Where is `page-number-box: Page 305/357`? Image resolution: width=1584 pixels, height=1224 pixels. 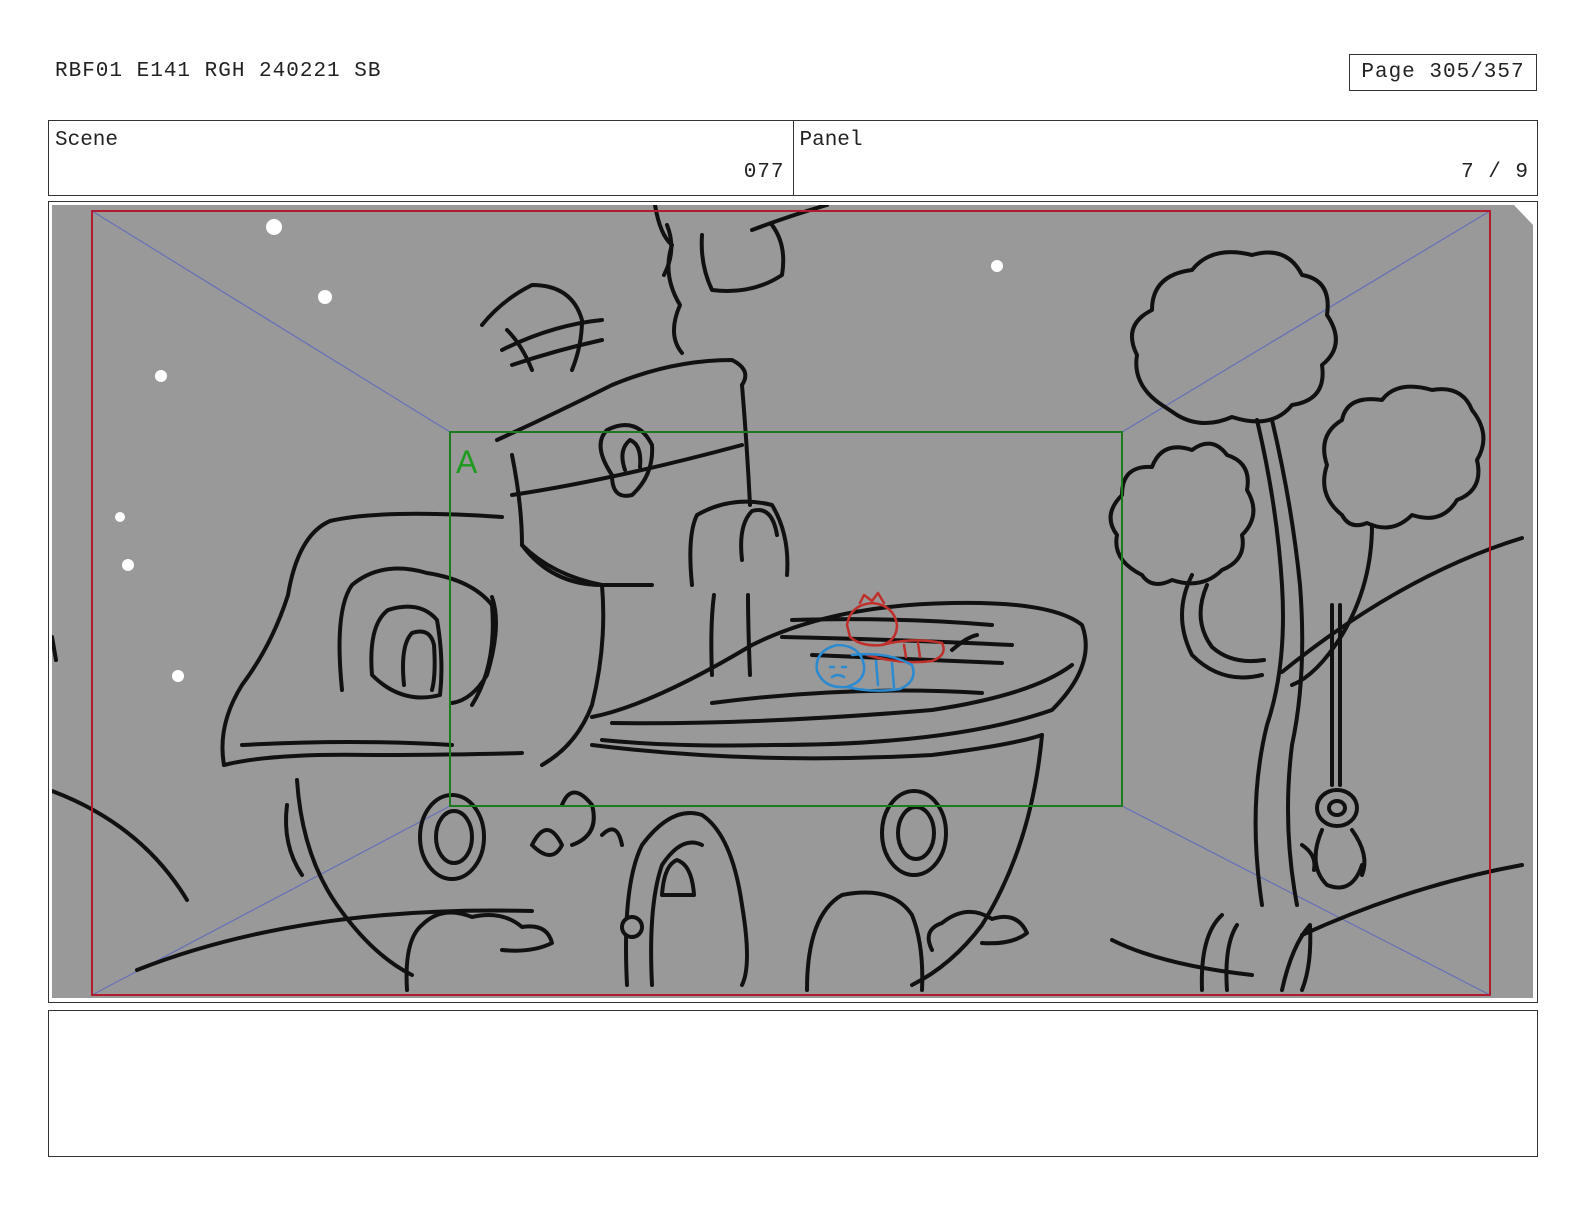 page-number-box: Page 305/357 is located at coordinates (1443, 72).